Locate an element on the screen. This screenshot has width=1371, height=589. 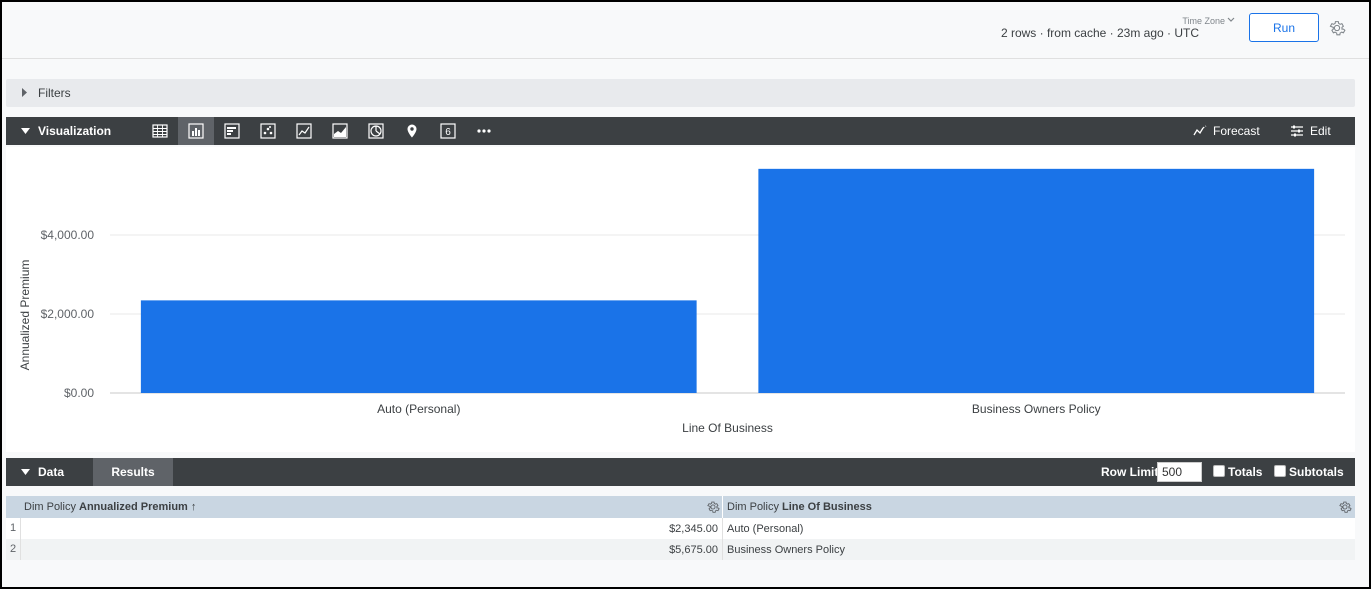
row-limit-label: Row Limit is located at coordinates (1130, 472).